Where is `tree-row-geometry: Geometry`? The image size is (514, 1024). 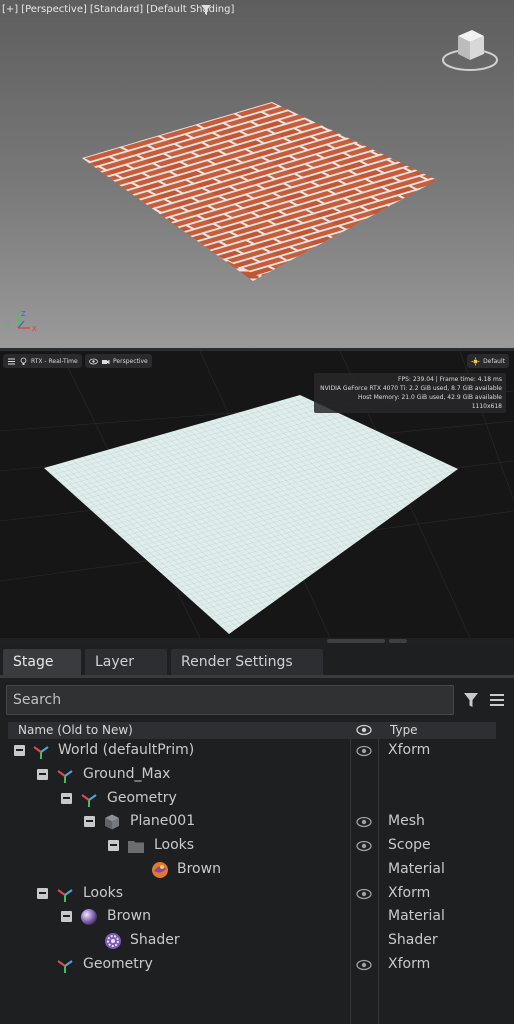 tree-row-geometry: Geometry is located at coordinates (257, 799).